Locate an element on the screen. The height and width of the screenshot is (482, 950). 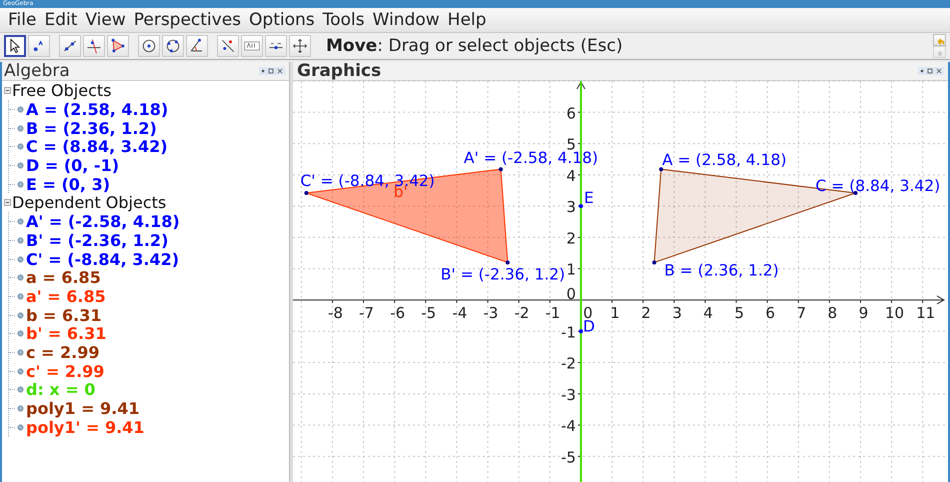
algebra-entry: poly1 = 9.41 is located at coordinates (83, 408).